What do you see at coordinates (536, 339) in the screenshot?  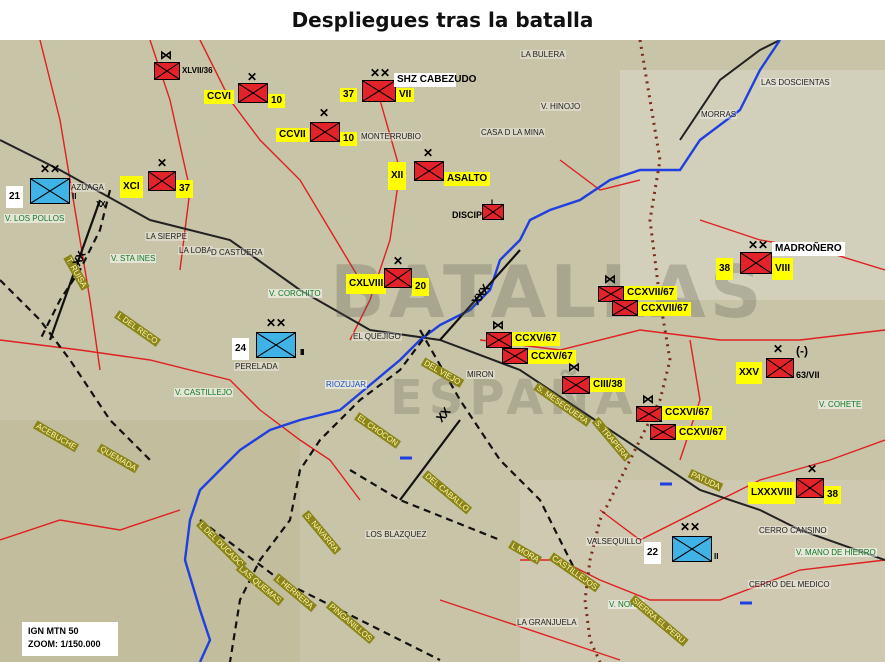 I see `unit-label: CCXV/67` at bounding box center [536, 339].